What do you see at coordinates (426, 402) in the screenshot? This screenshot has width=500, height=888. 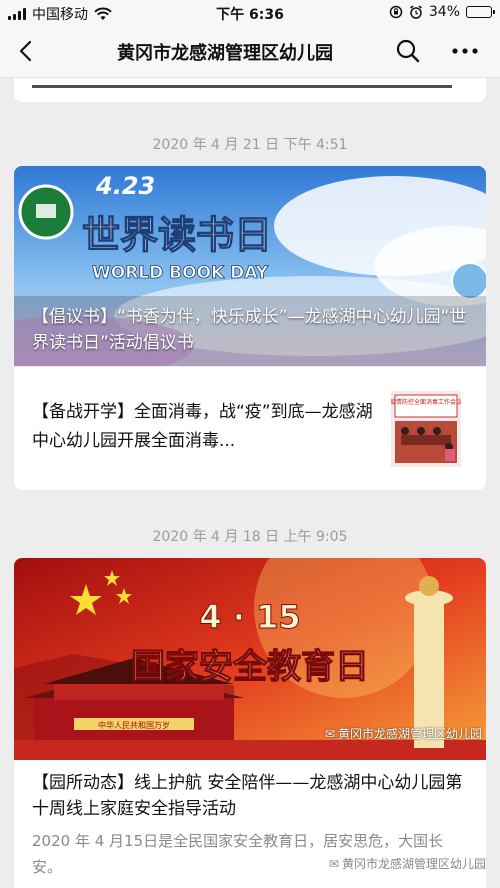 I see `thumbnail-banner-text: 疫情防控全面消毒工作会议` at bounding box center [426, 402].